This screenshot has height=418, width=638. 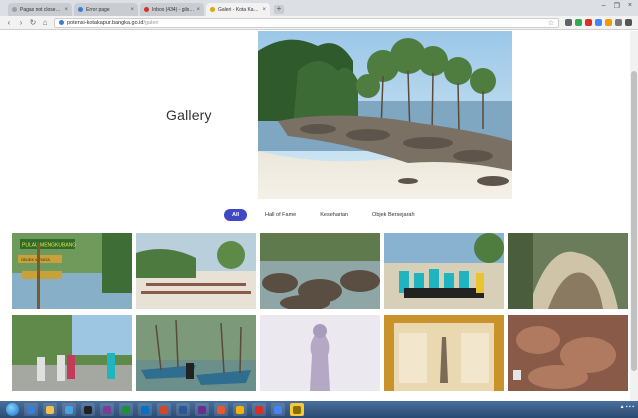 What do you see at coordinates (72, 353) in the screenshot?
I see `gallery-item-village-walk` at bounding box center [72, 353].